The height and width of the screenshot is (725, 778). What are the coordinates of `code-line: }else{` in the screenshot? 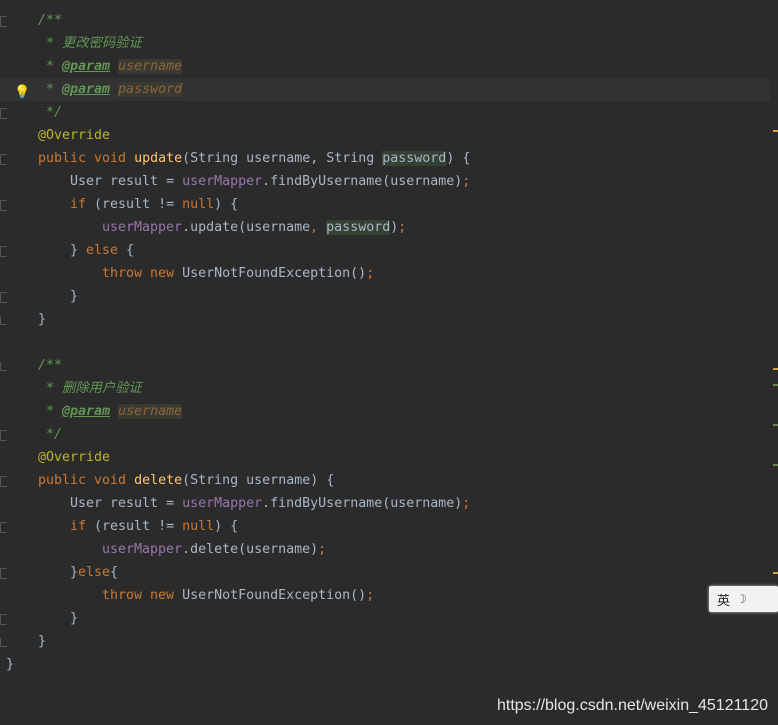 It's located at (385, 572).